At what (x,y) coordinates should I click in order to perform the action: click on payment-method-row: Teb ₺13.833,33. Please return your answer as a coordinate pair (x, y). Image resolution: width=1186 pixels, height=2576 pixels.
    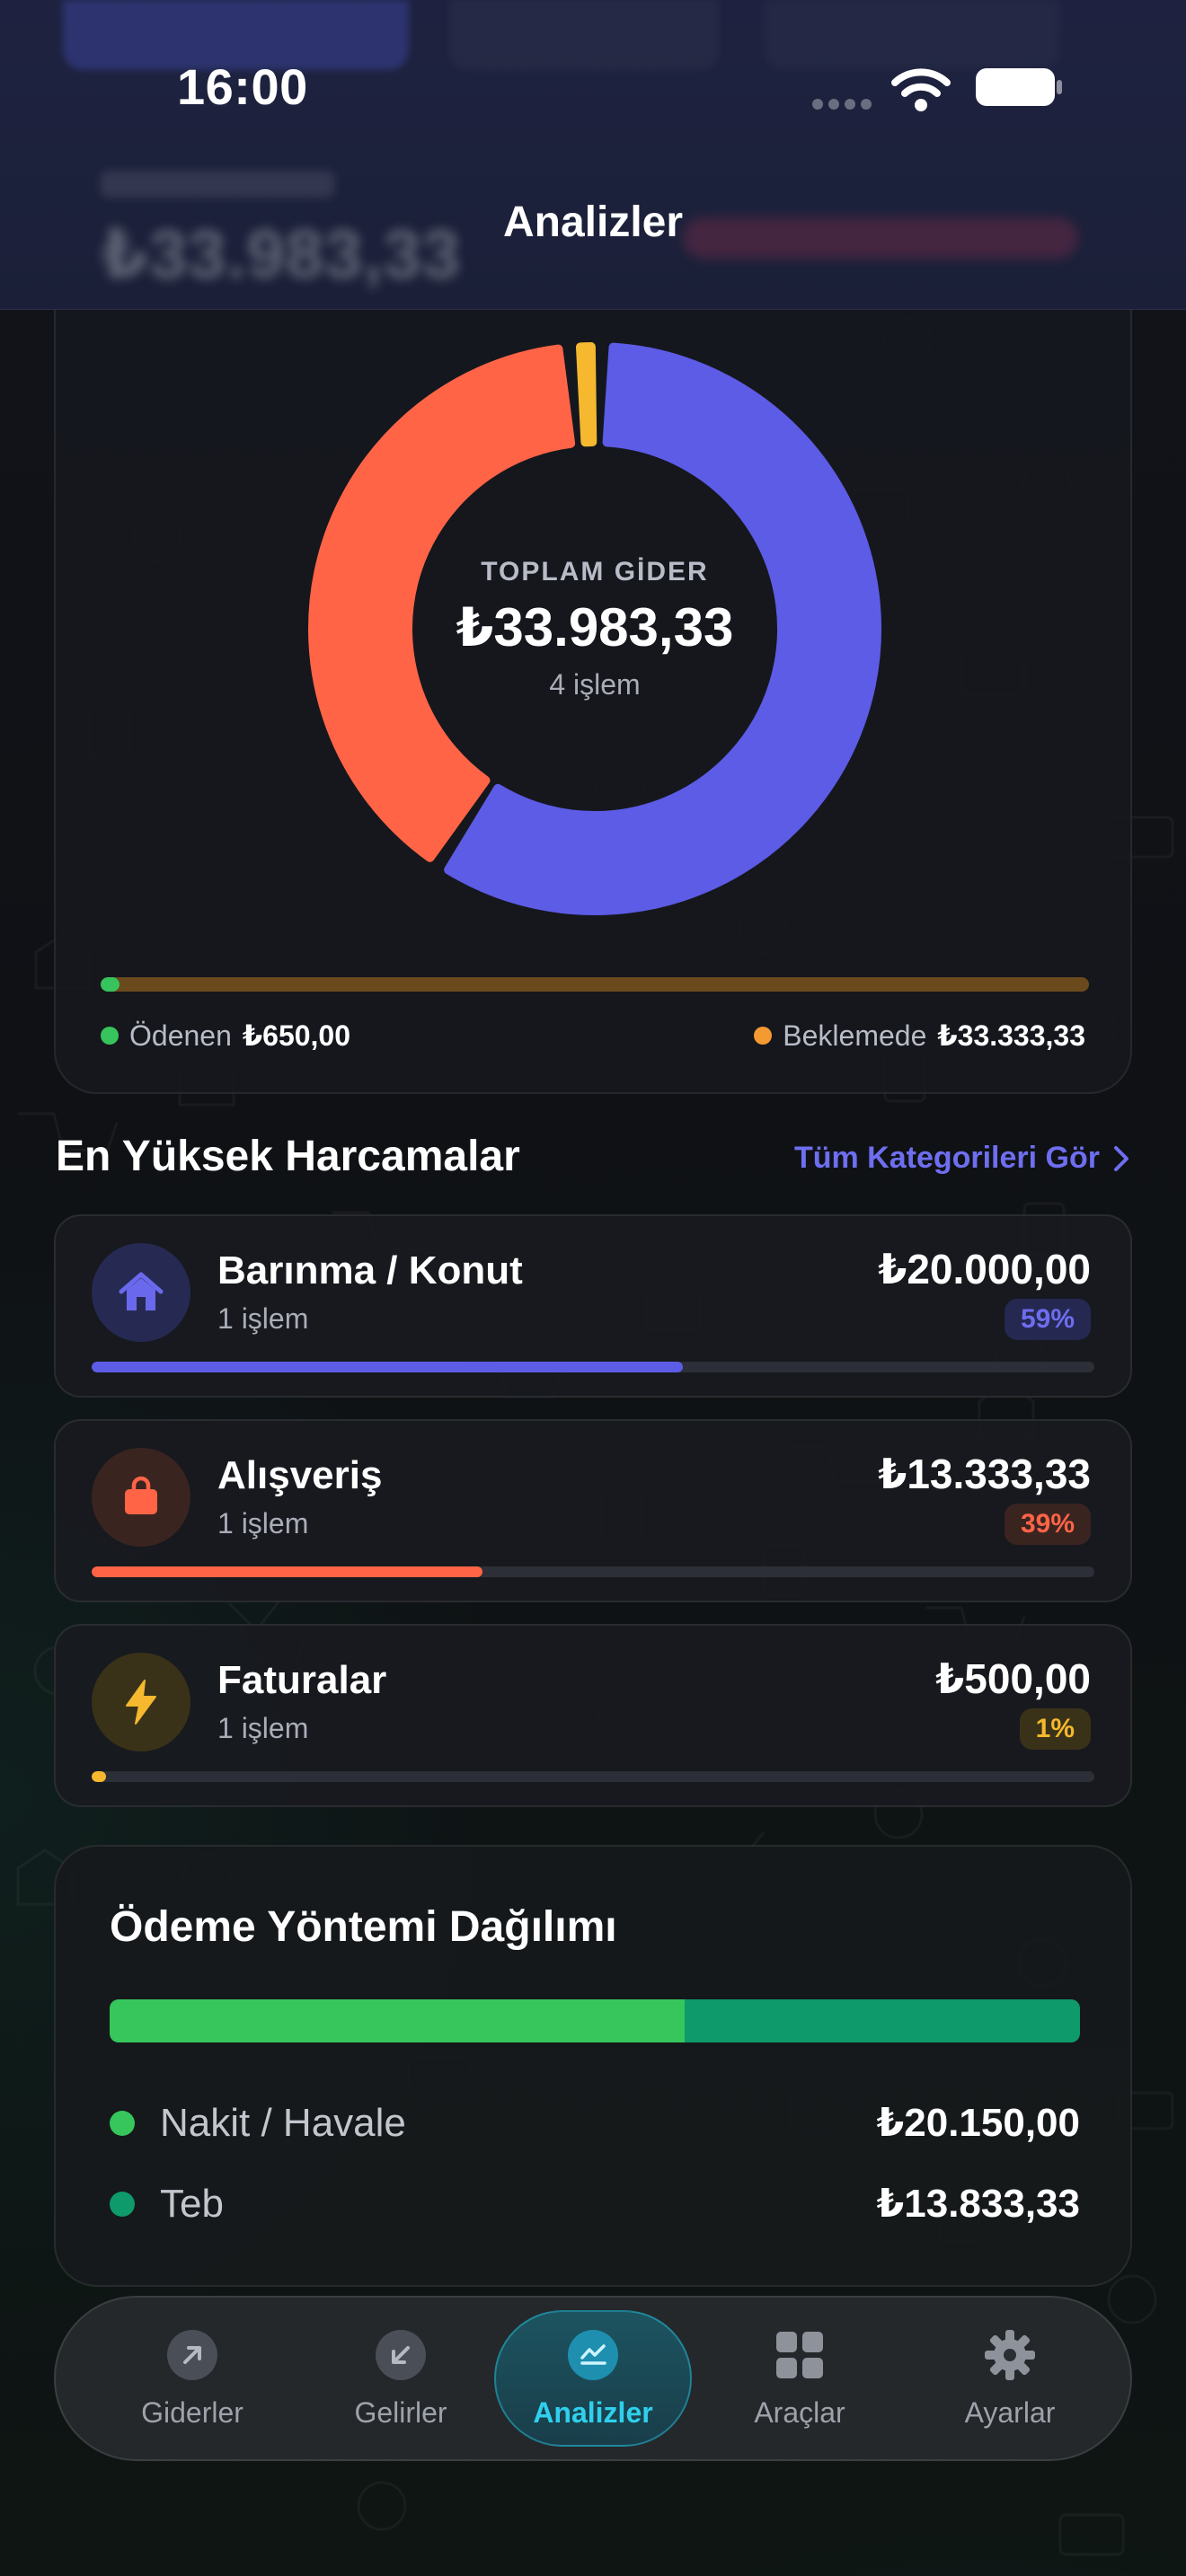
    Looking at the image, I should click on (595, 2204).